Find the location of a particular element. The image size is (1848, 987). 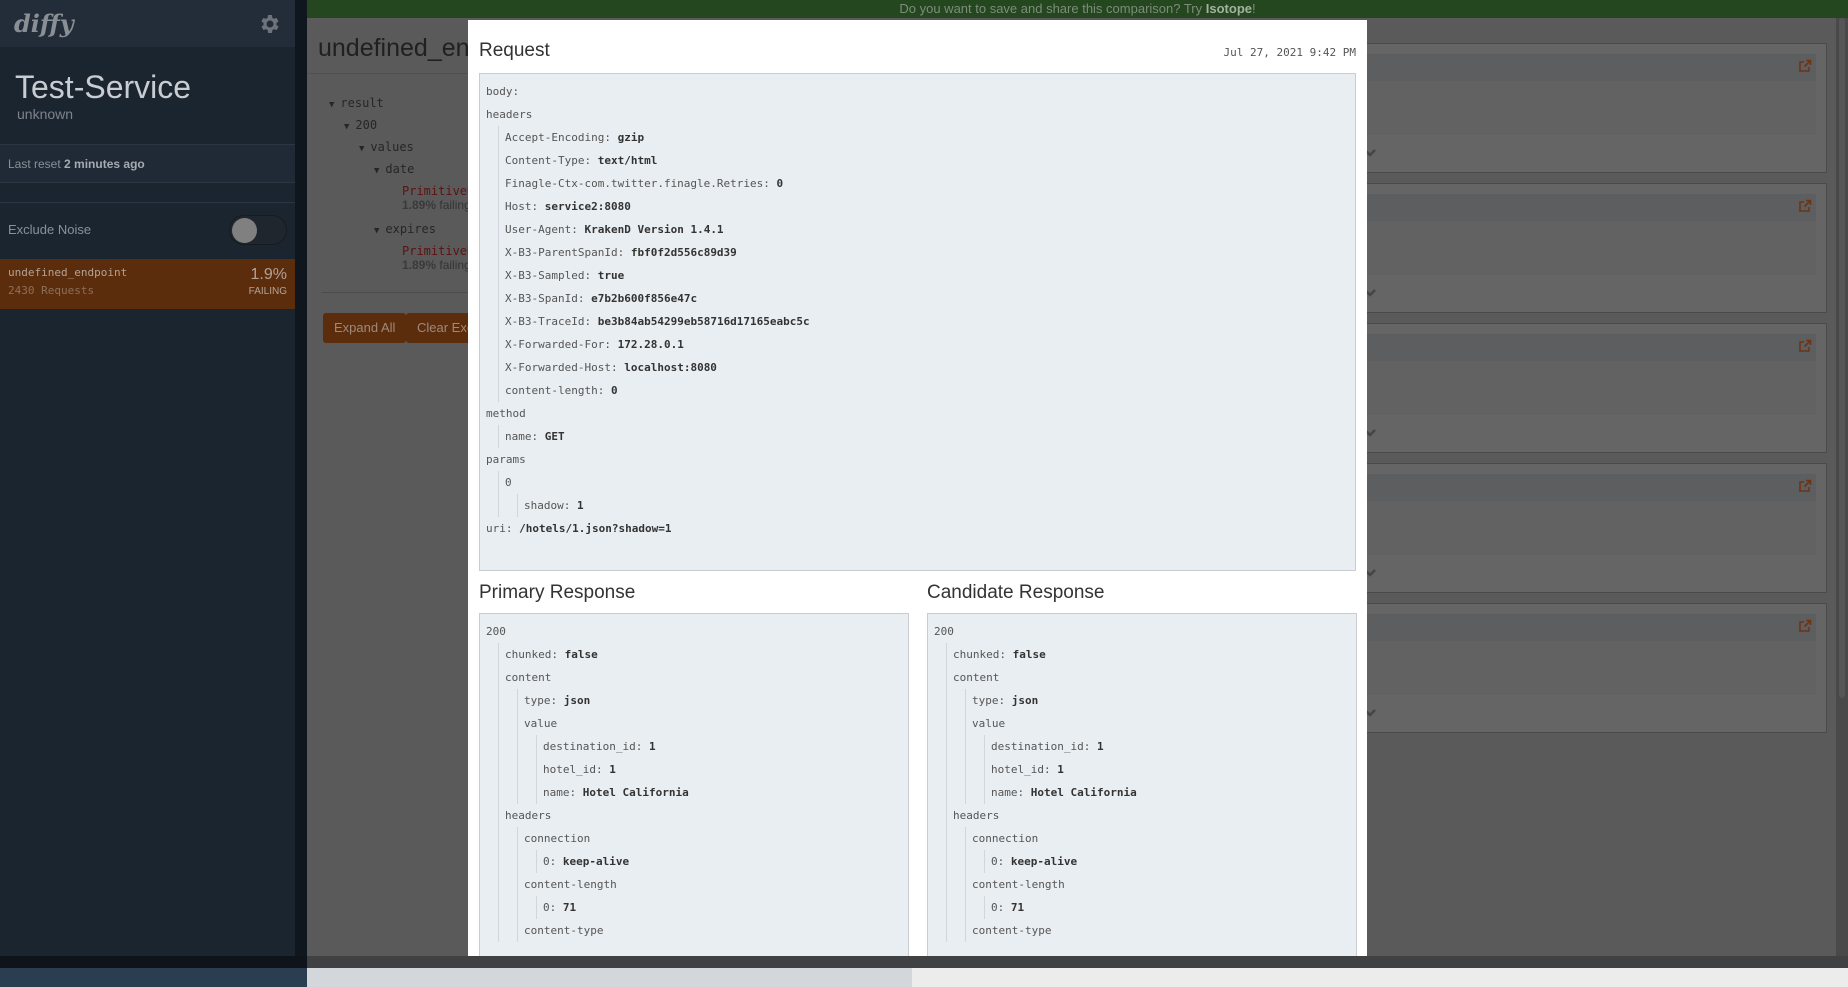

key: type is located at coordinates (537, 700).